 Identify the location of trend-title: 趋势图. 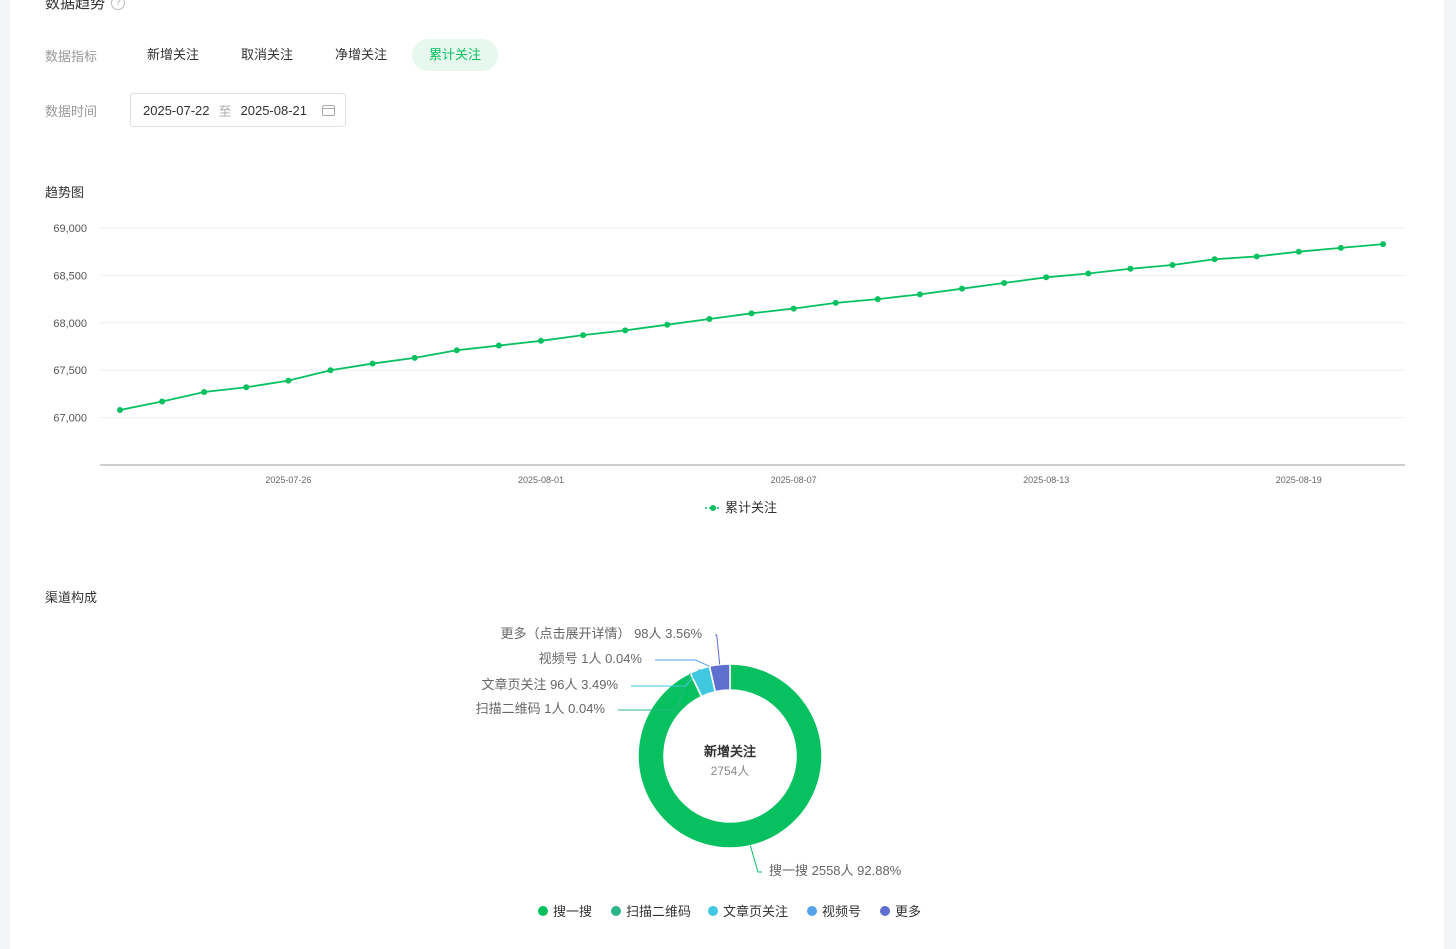
(65, 192).